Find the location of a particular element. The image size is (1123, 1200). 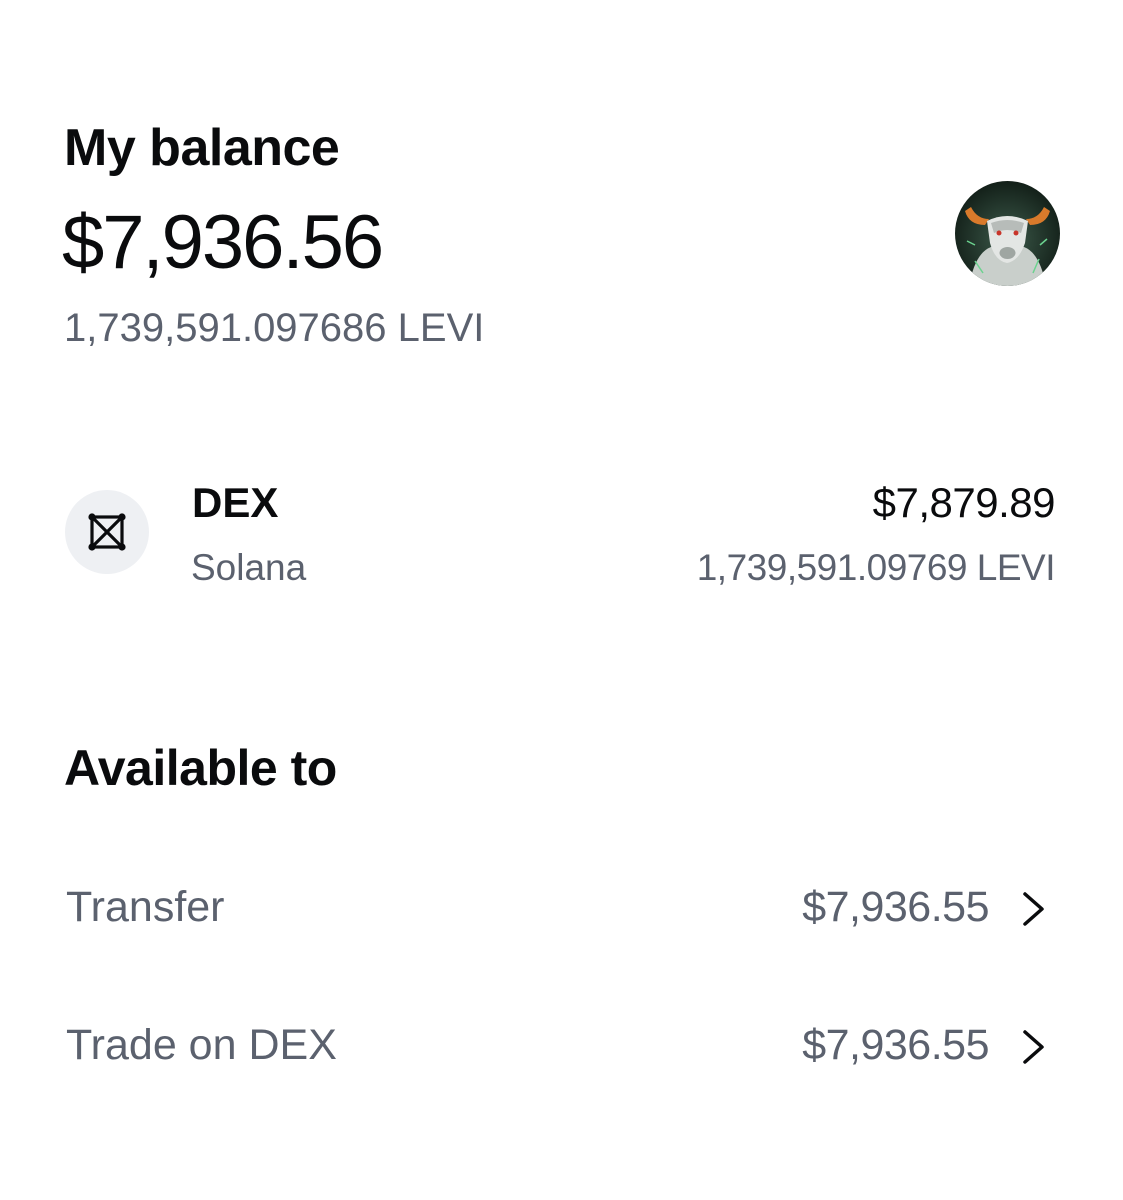

dex-icon is located at coordinates (107, 532).